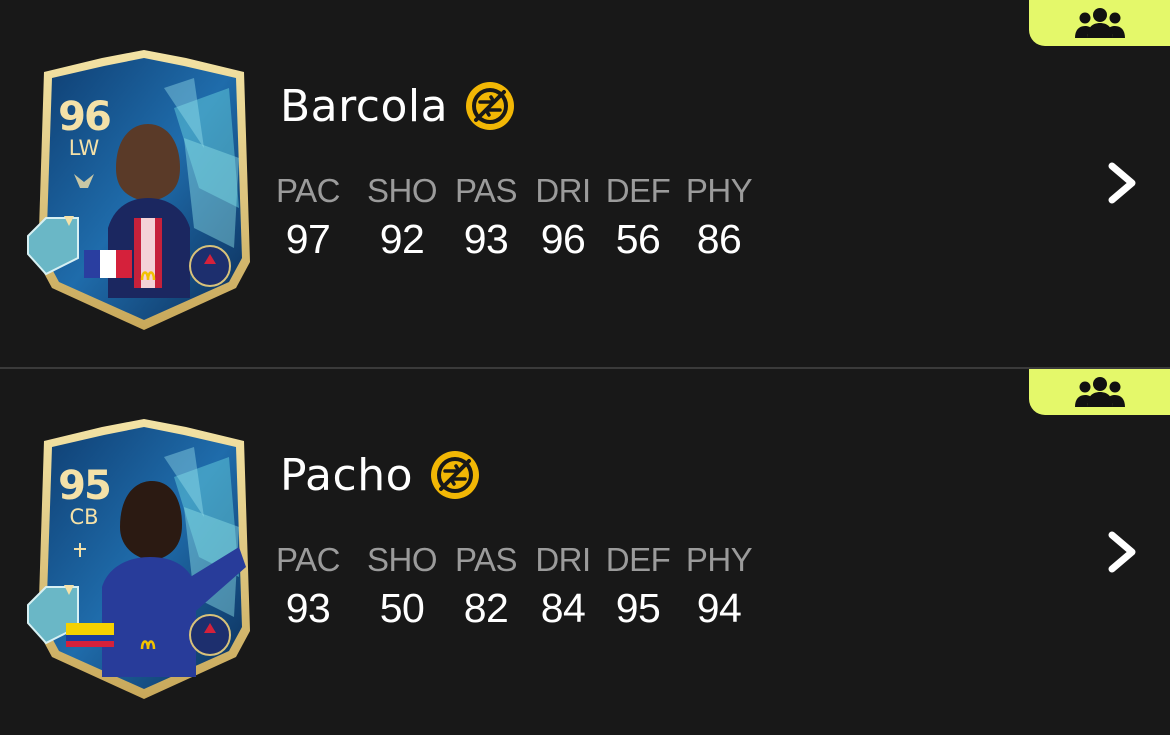  Describe the element at coordinates (638, 608) in the screenshot. I see `stat-value: 95` at that location.